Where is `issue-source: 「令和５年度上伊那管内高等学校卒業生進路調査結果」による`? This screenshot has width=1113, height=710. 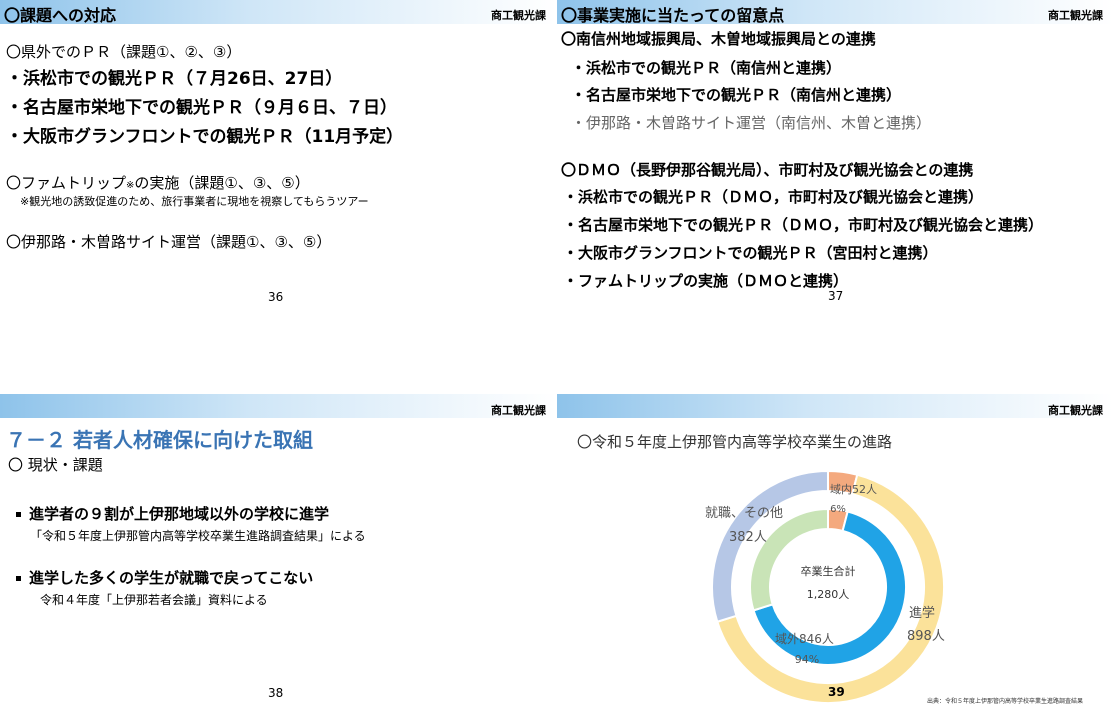
issue-source: 「令和５年度上伊那管内高等学校卒業生進路調査結果」による is located at coordinates (198, 536).